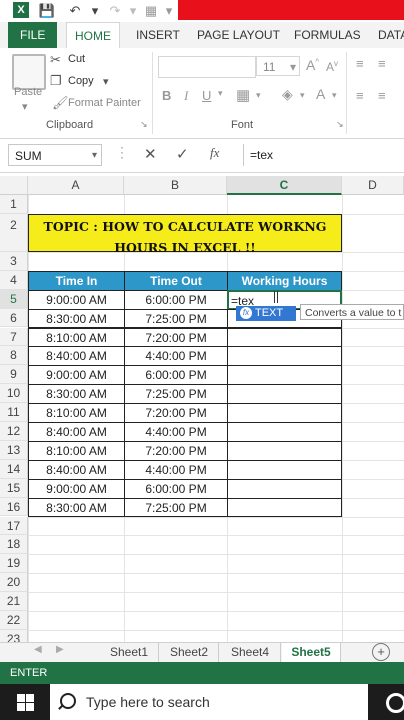 Image resolution: width=404 pixels, height=720 pixels. Describe the element at coordinates (158, 35) in the screenshot. I see `tab-insert: INSERT` at that location.